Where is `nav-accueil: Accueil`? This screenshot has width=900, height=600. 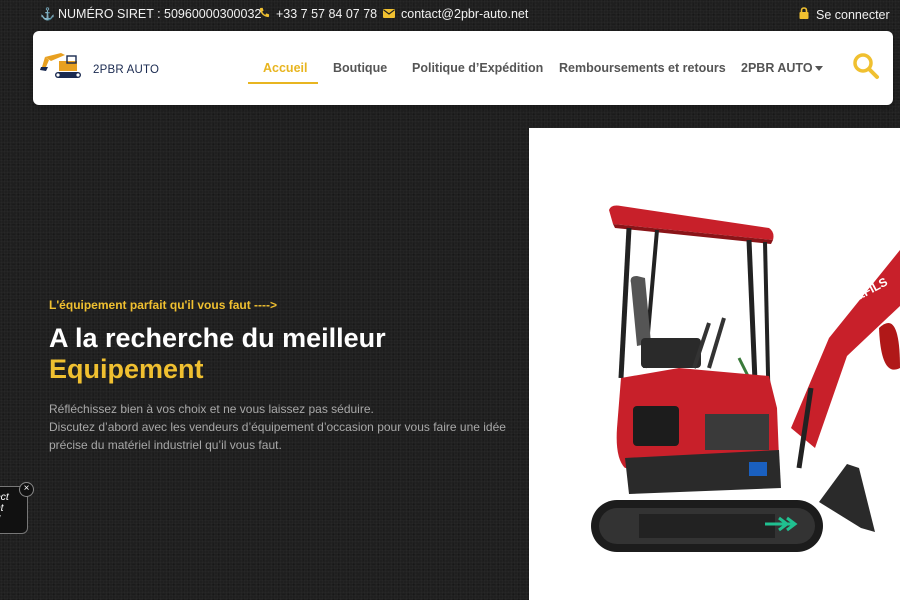
nav-accueil: Accueil is located at coordinates (285, 68).